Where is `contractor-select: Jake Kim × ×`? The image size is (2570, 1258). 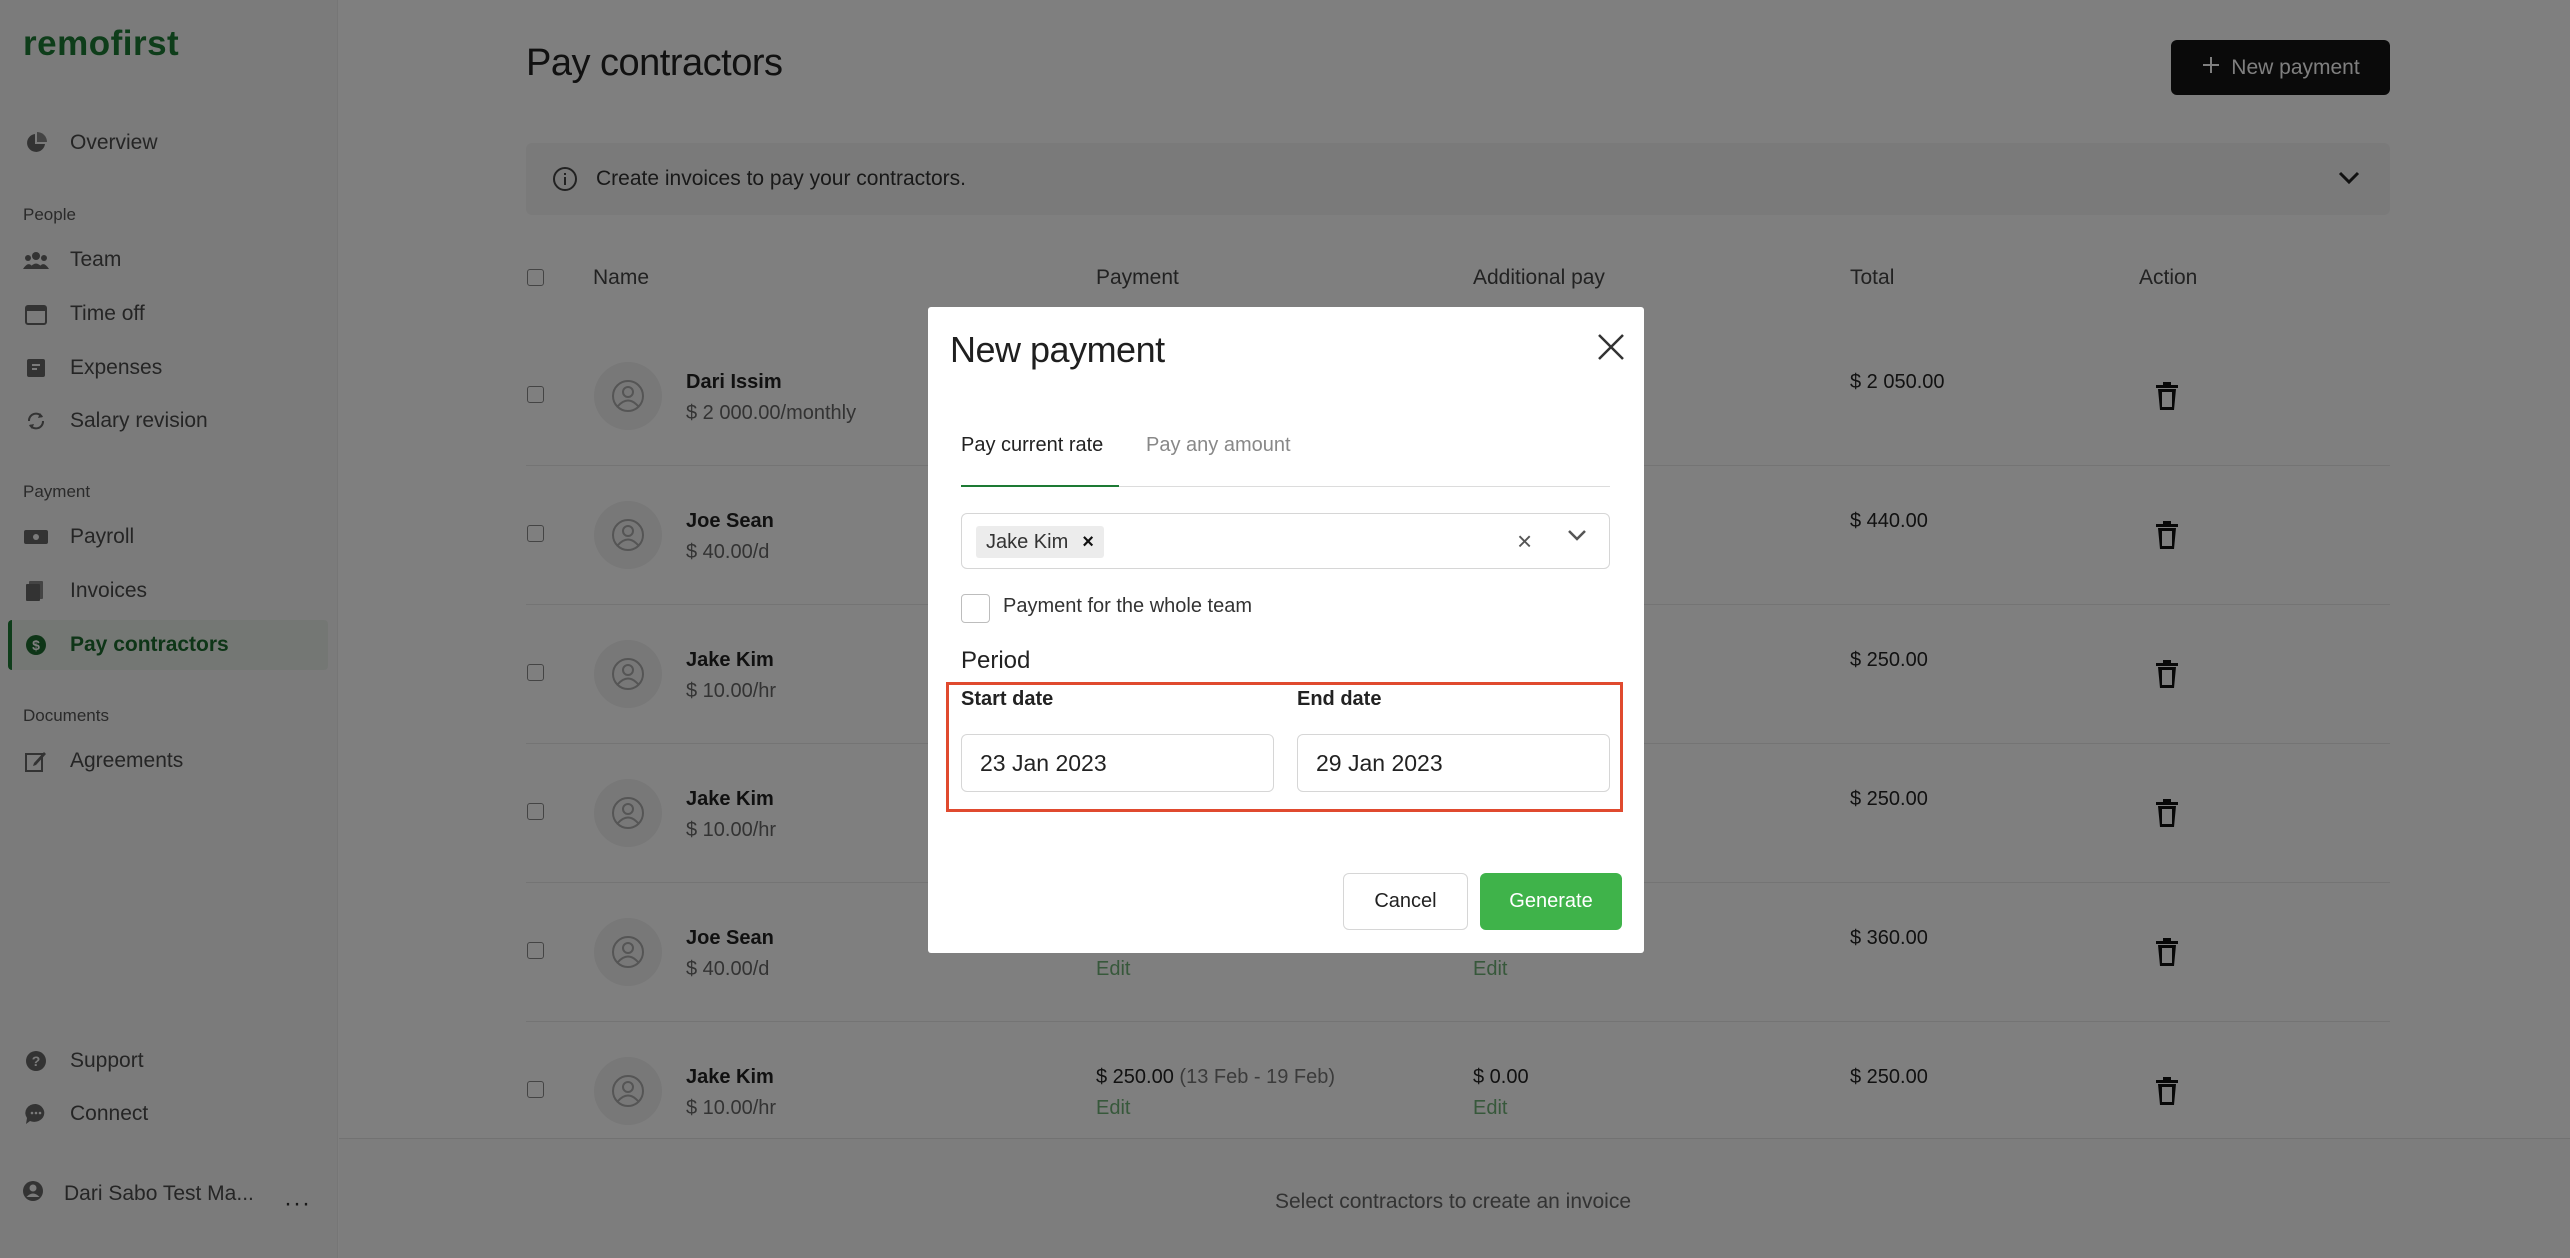
contractor-select: Jake Kim × × is located at coordinates (1285, 541).